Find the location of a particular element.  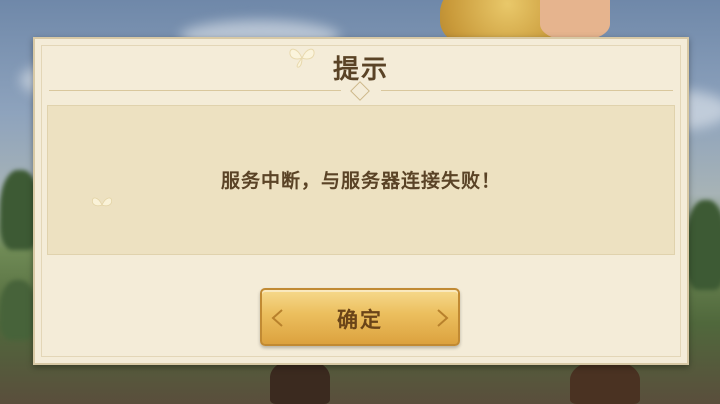

title-divider-right is located at coordinates (527, 90).